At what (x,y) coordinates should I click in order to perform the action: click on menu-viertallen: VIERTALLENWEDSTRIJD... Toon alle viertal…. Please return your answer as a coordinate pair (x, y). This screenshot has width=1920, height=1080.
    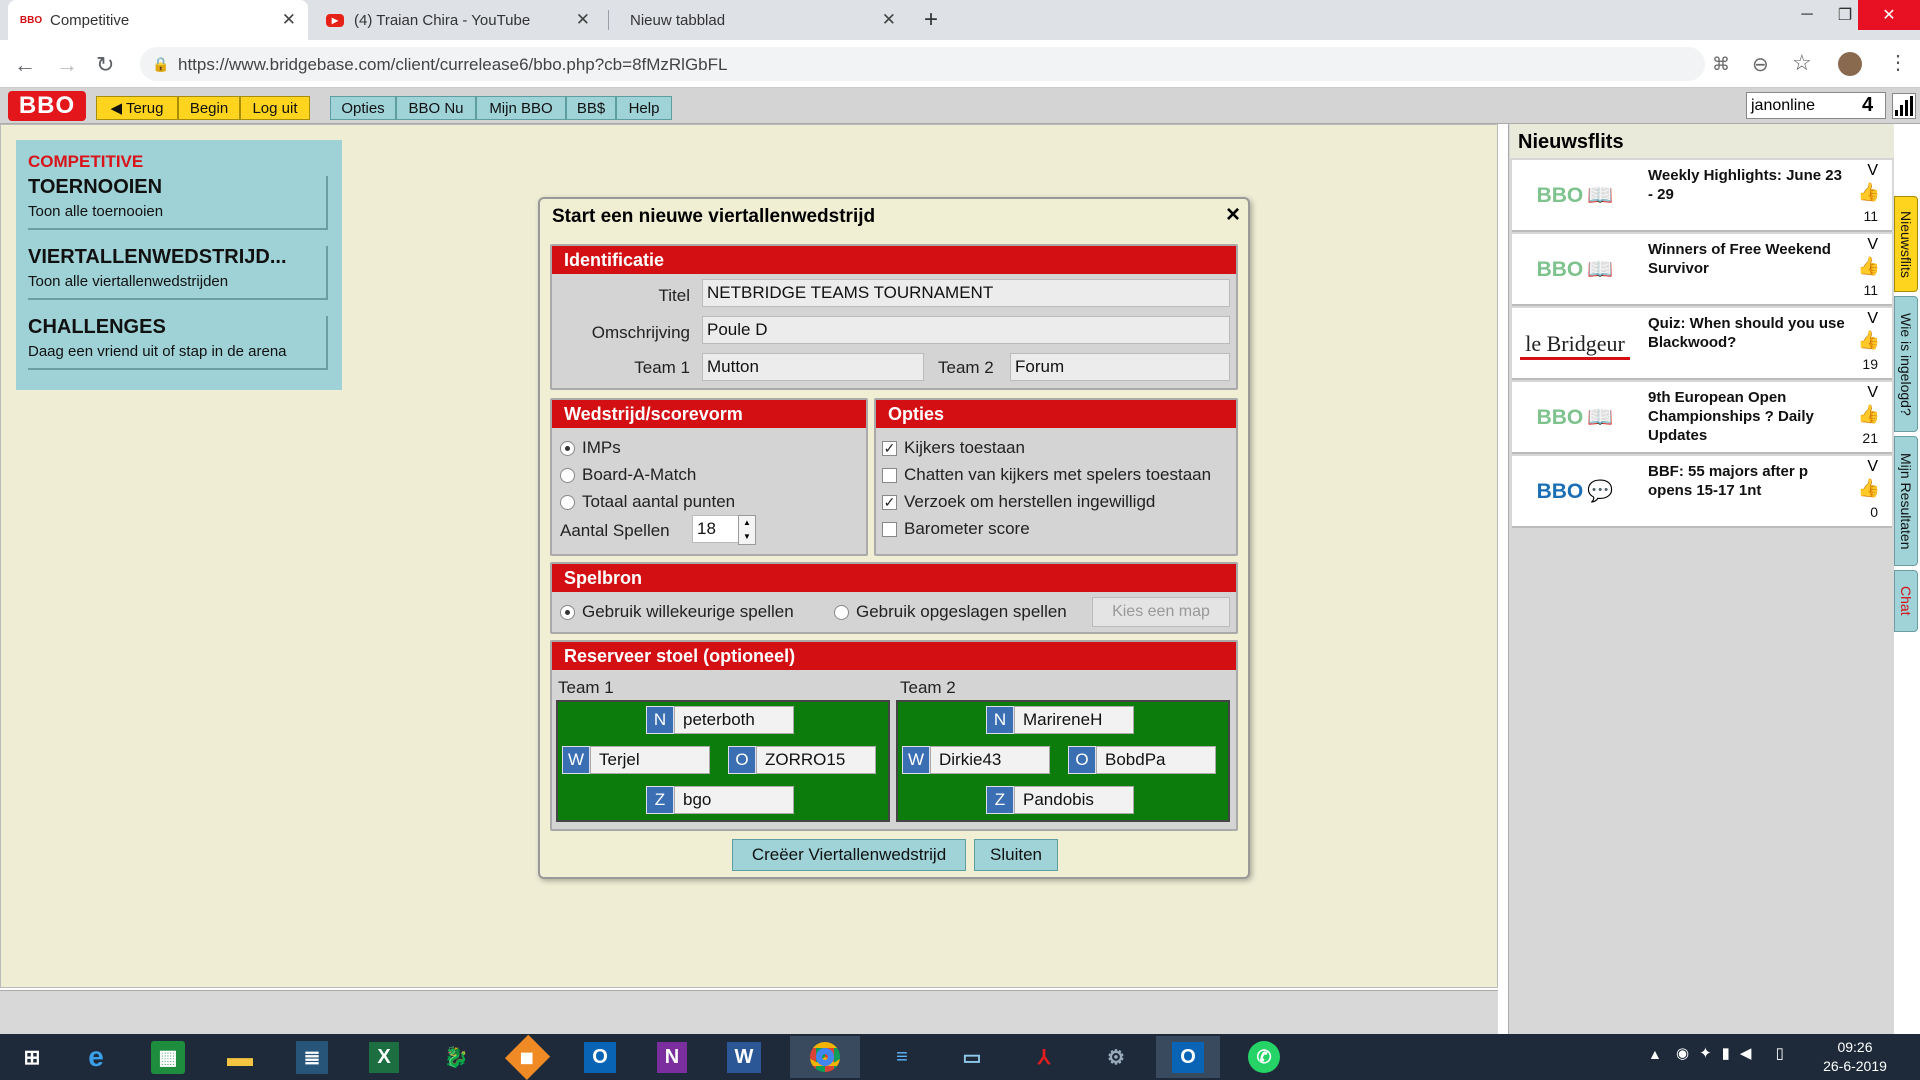
    Looking at the image, I should click on (178, 273).